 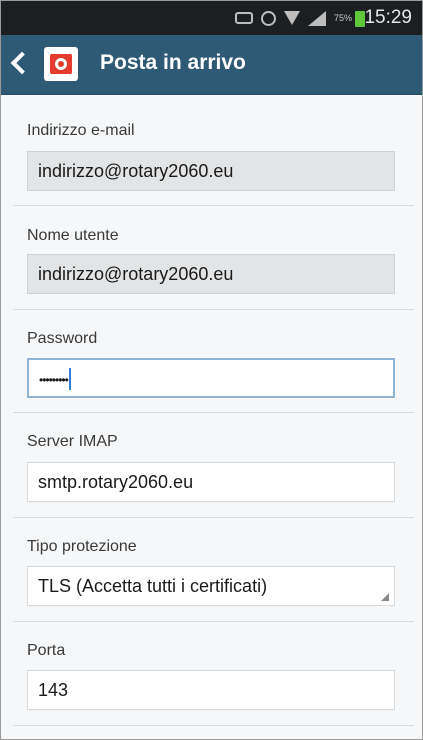 I want to click on app-icon-center, so click(x=61, y=64).